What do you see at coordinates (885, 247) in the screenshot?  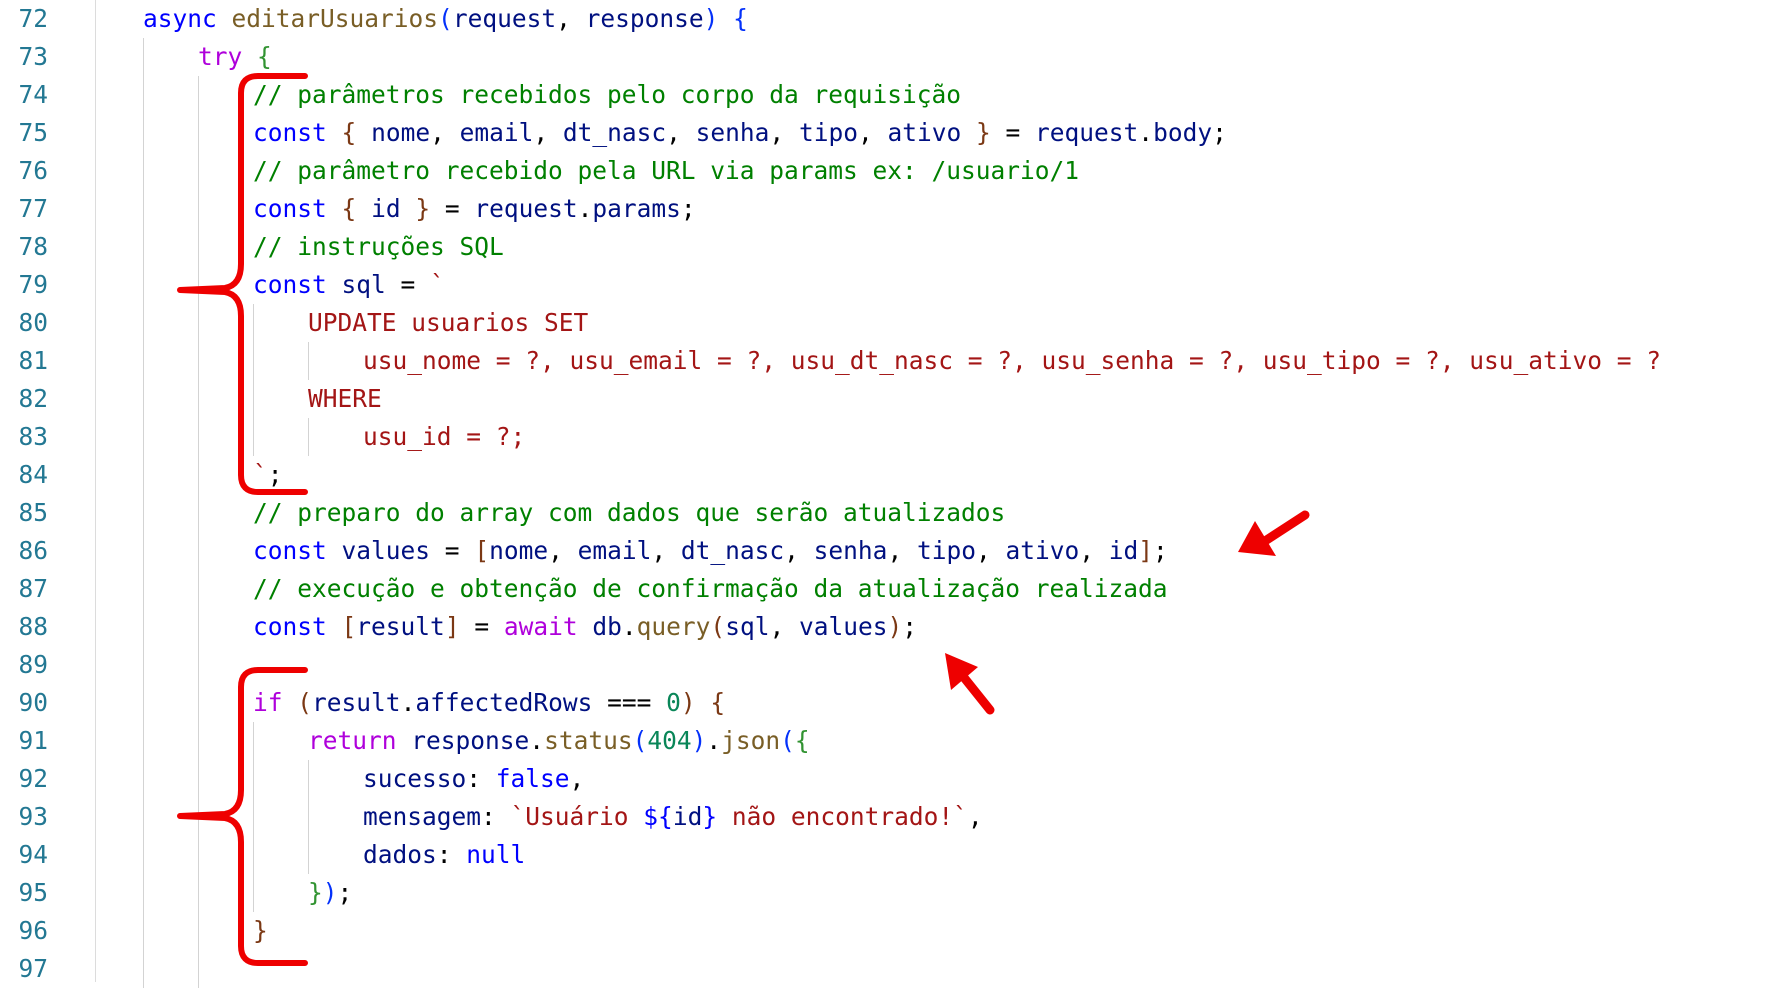 I see `code-line: 78 // instruções SQL` at bounding box center [885, 247].